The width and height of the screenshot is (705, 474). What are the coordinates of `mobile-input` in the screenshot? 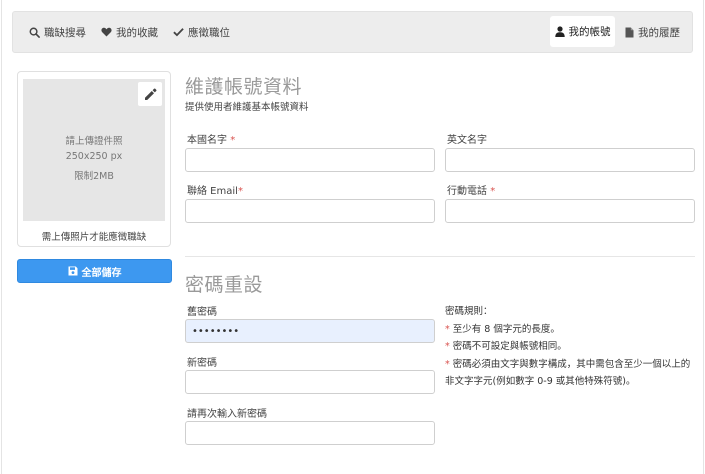 It's located at (570, 211).